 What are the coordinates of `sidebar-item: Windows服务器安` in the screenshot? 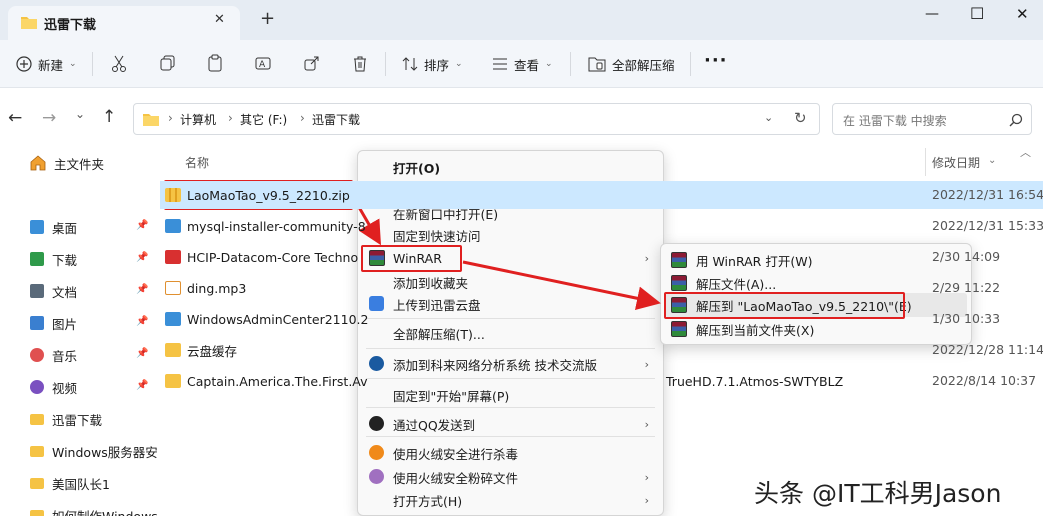 It's located at (94, 451).